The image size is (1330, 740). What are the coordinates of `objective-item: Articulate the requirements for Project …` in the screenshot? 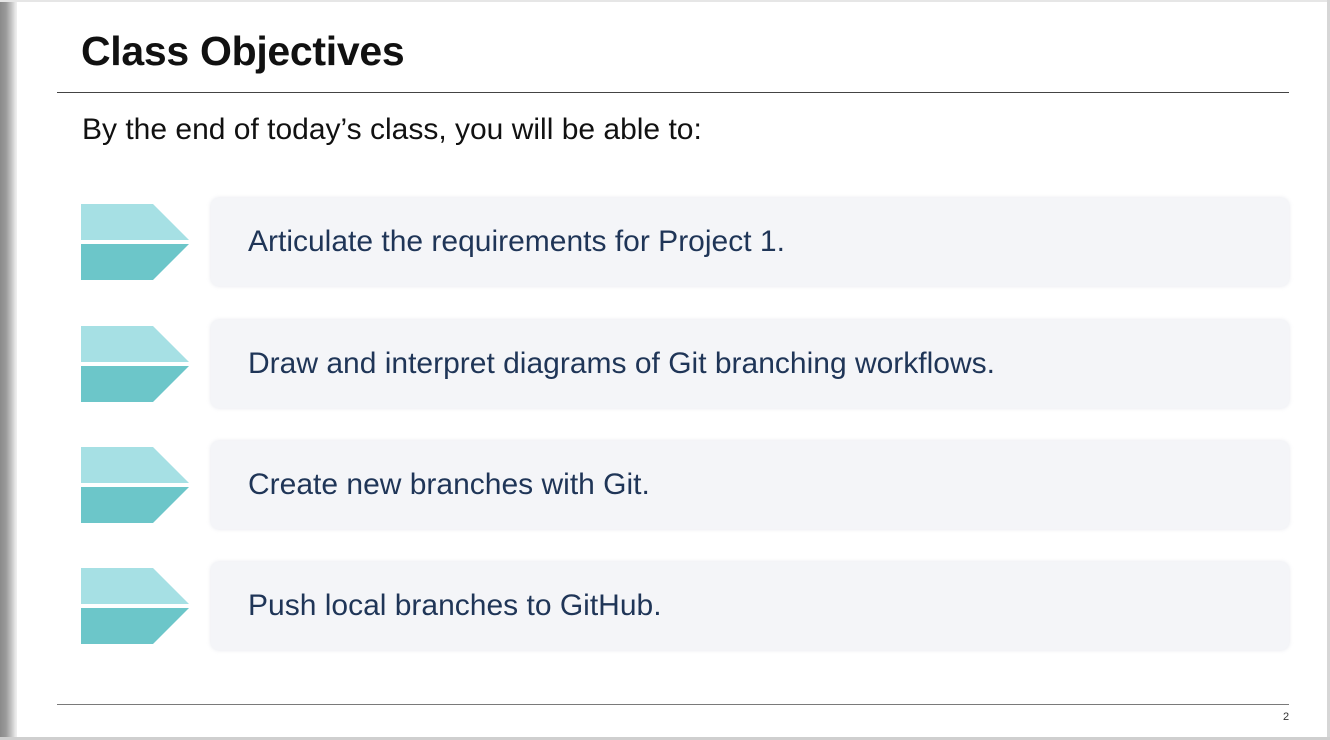 It's located at (686, 242).